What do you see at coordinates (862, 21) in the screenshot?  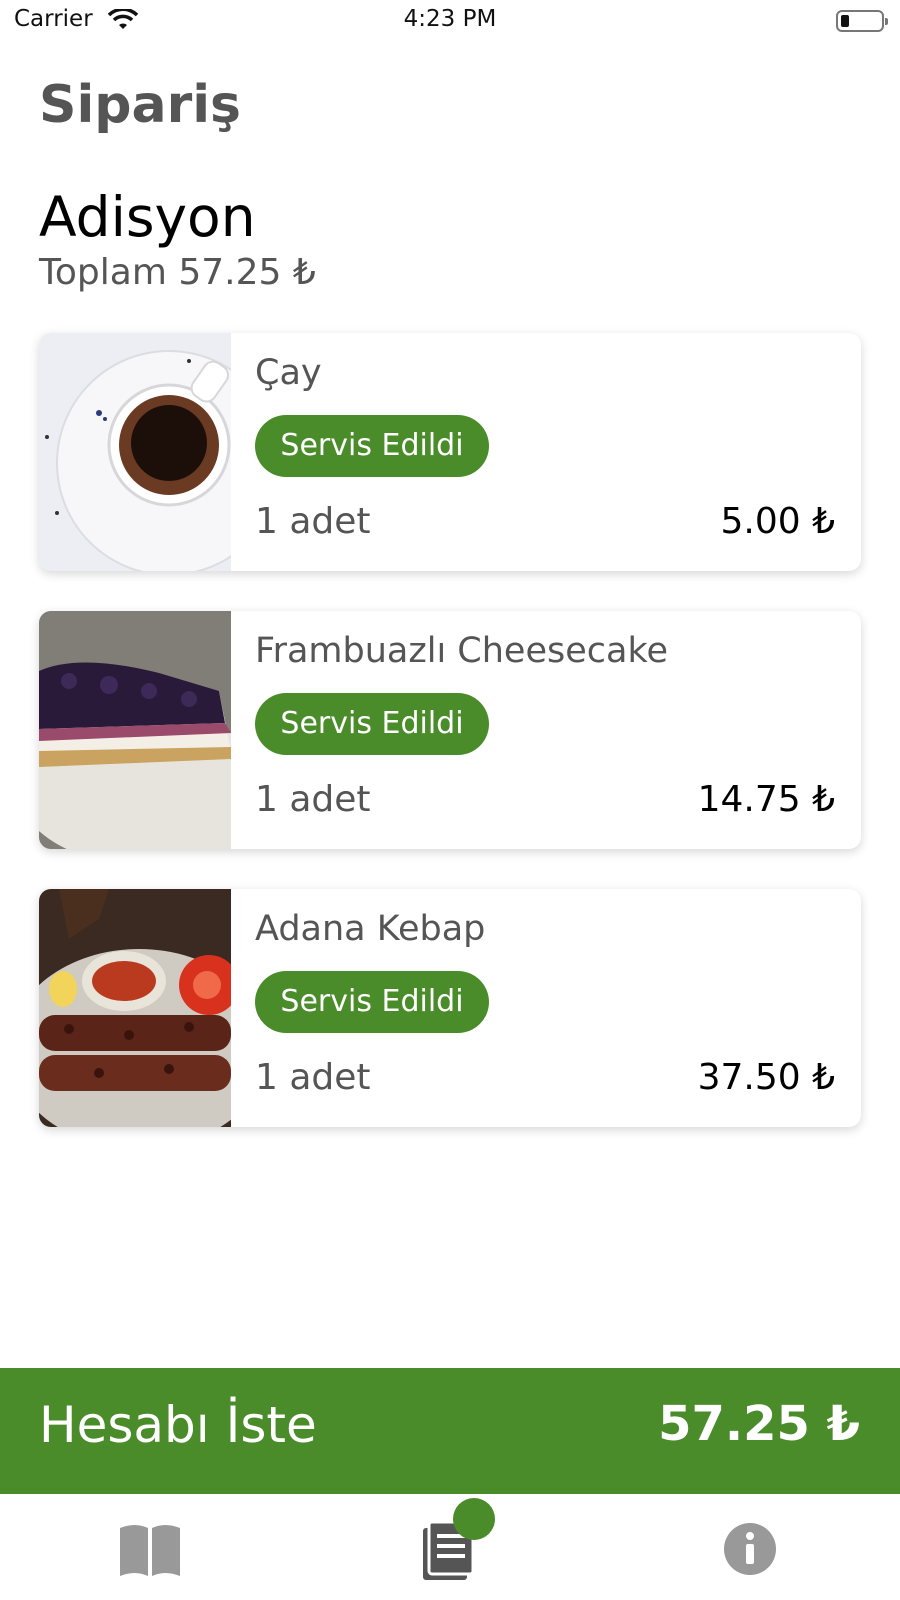 I see `battery-icon` at bounding box center [862, 21].